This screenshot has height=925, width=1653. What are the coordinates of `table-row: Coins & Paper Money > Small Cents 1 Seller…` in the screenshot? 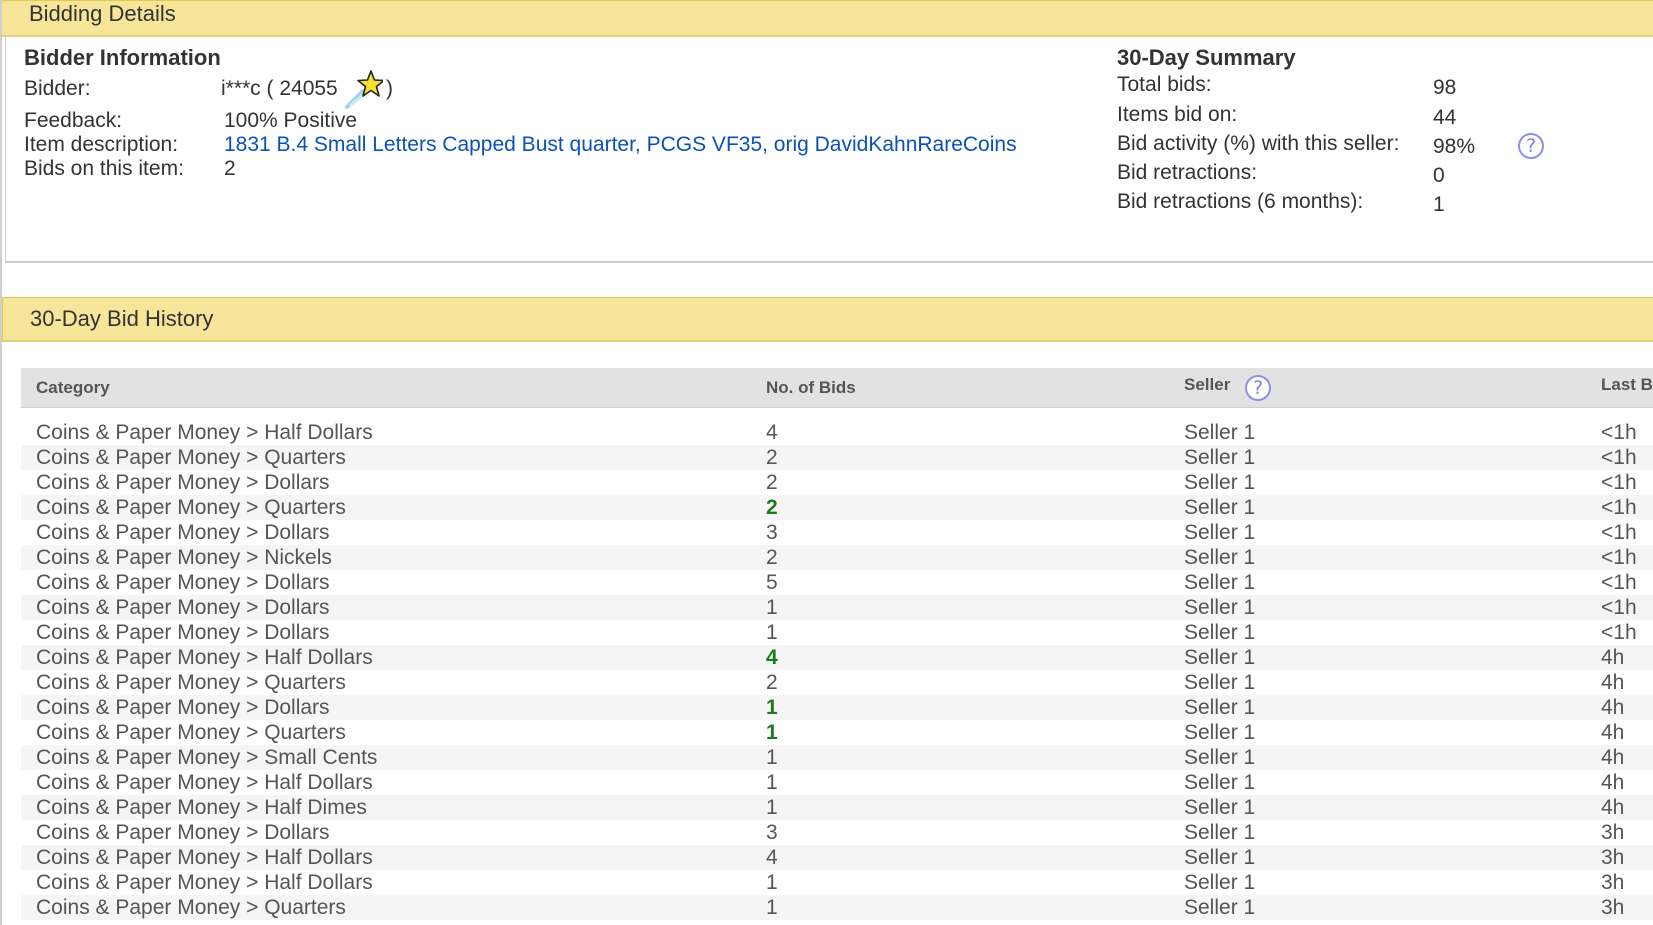 It's located at (837, 757).